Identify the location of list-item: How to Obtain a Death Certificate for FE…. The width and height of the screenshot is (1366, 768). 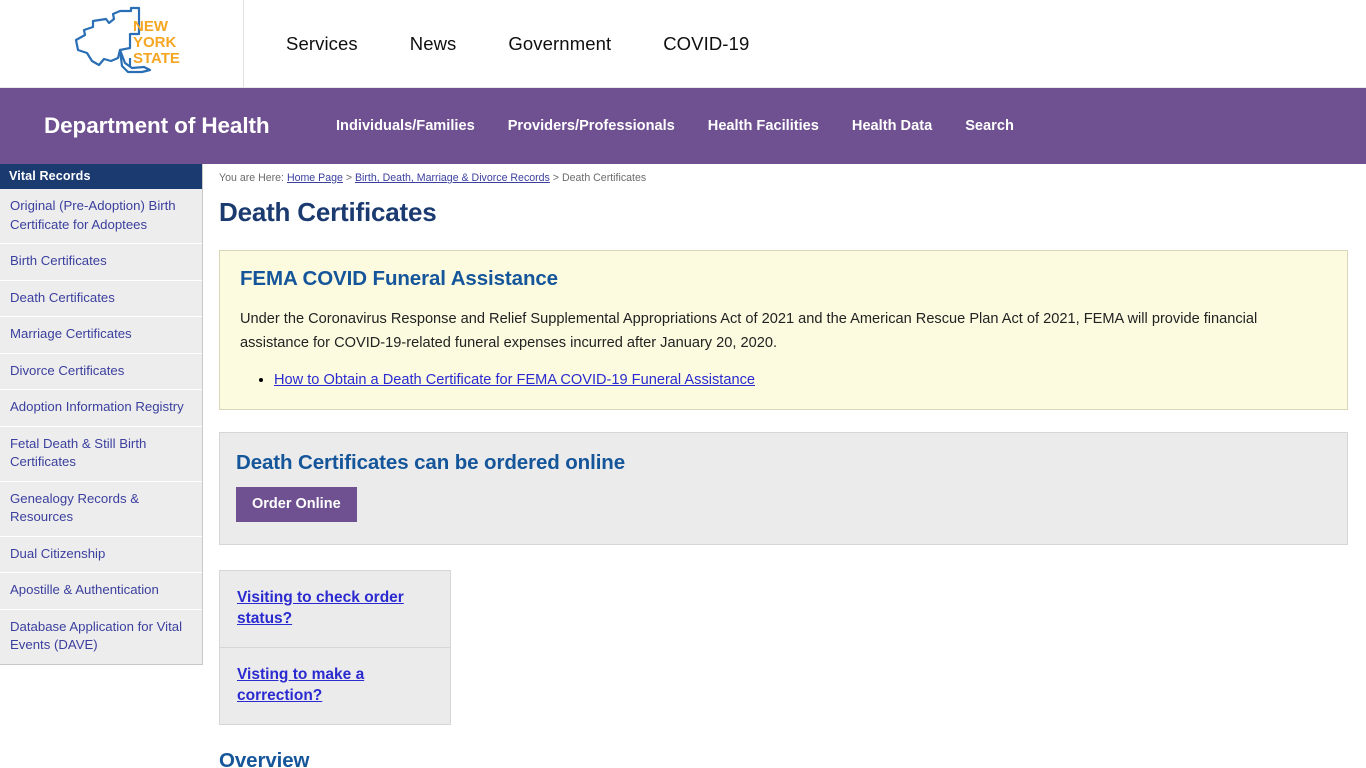
(800, 380).